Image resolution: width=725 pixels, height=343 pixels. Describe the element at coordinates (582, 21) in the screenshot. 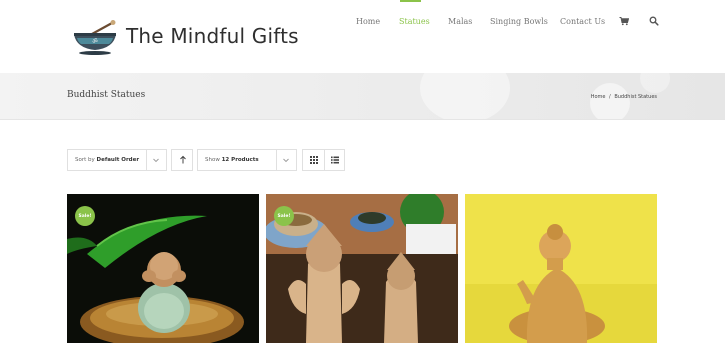

I see `nav-item-contact-us: Contact Us` at that location.